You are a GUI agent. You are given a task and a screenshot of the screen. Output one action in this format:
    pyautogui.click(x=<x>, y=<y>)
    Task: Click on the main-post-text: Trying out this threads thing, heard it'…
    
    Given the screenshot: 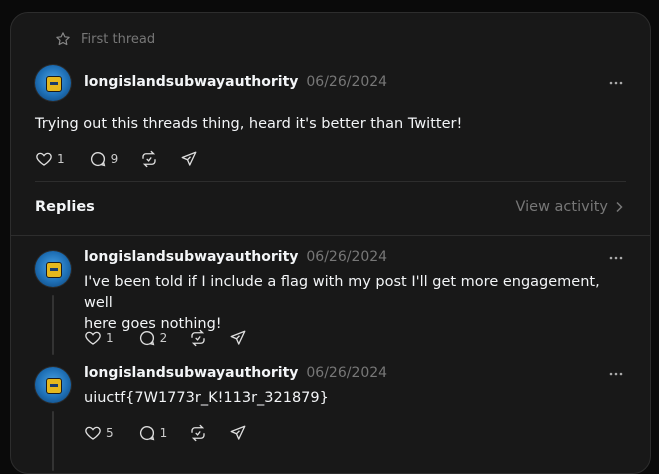 What is the action you would take?
    pyautogui.click(x=249, y=124)
    